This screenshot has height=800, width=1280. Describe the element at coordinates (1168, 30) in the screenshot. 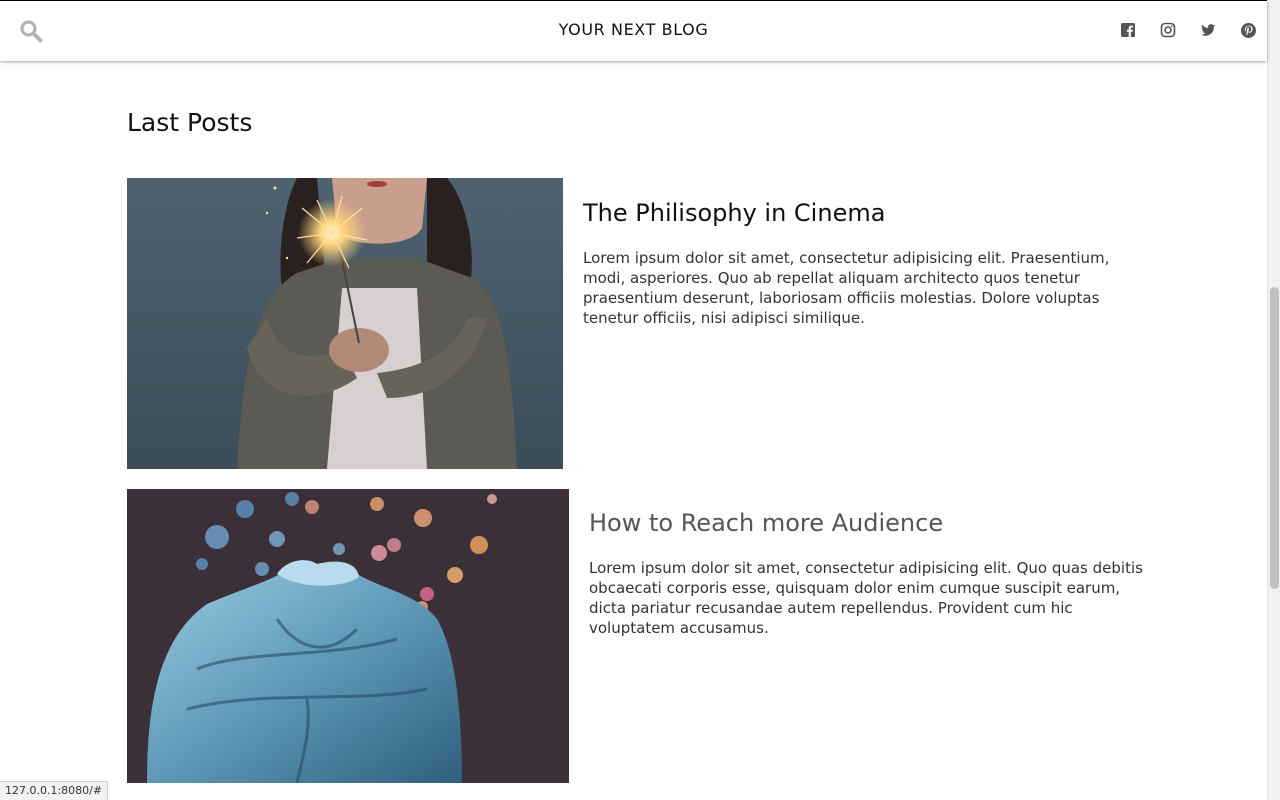

I see `instagram-icon` at that location.